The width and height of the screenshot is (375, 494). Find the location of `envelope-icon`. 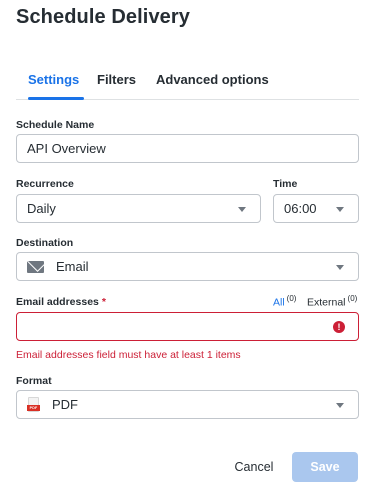

envelope-icon is located at coordinates (35, 266).